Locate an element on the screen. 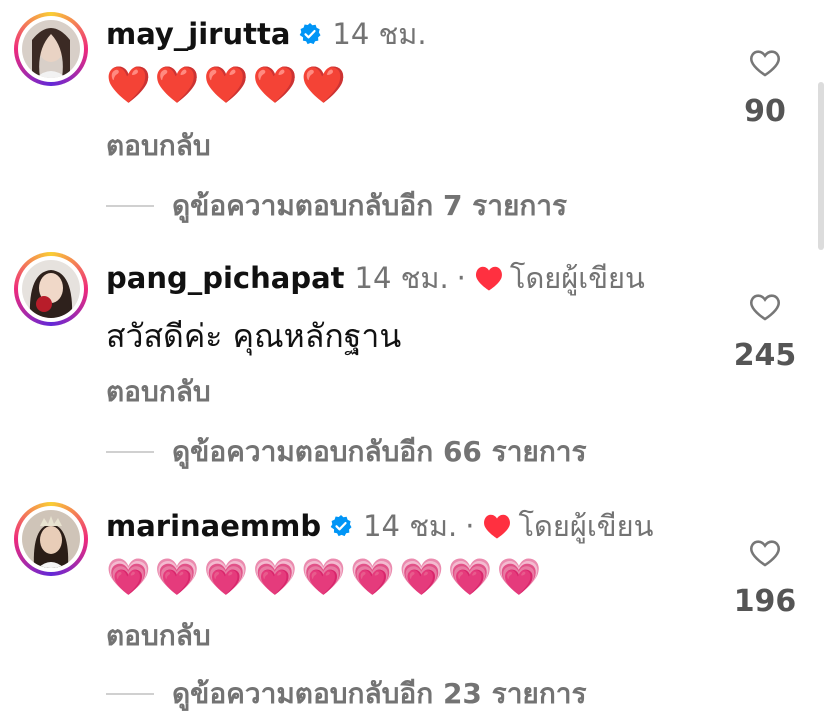 Image resolution: width=828 pixels, height=721 pixels. comment-header: may_jirutta 14 ชม. is located at coordinates (266, 34).